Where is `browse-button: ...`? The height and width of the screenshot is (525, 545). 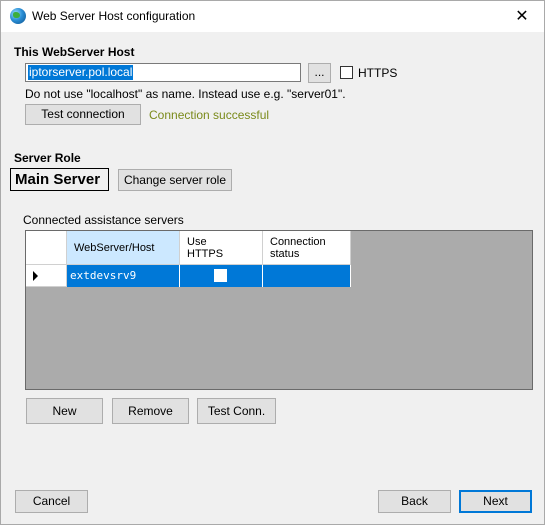 browse-button: ... is located at coordinates (319, 73).